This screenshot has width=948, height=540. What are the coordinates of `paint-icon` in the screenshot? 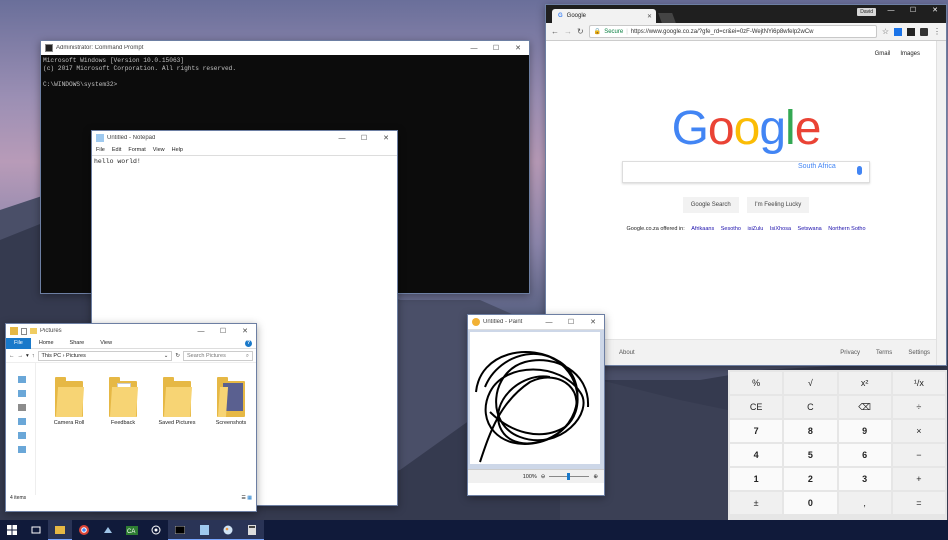 It's located at (228, 530).